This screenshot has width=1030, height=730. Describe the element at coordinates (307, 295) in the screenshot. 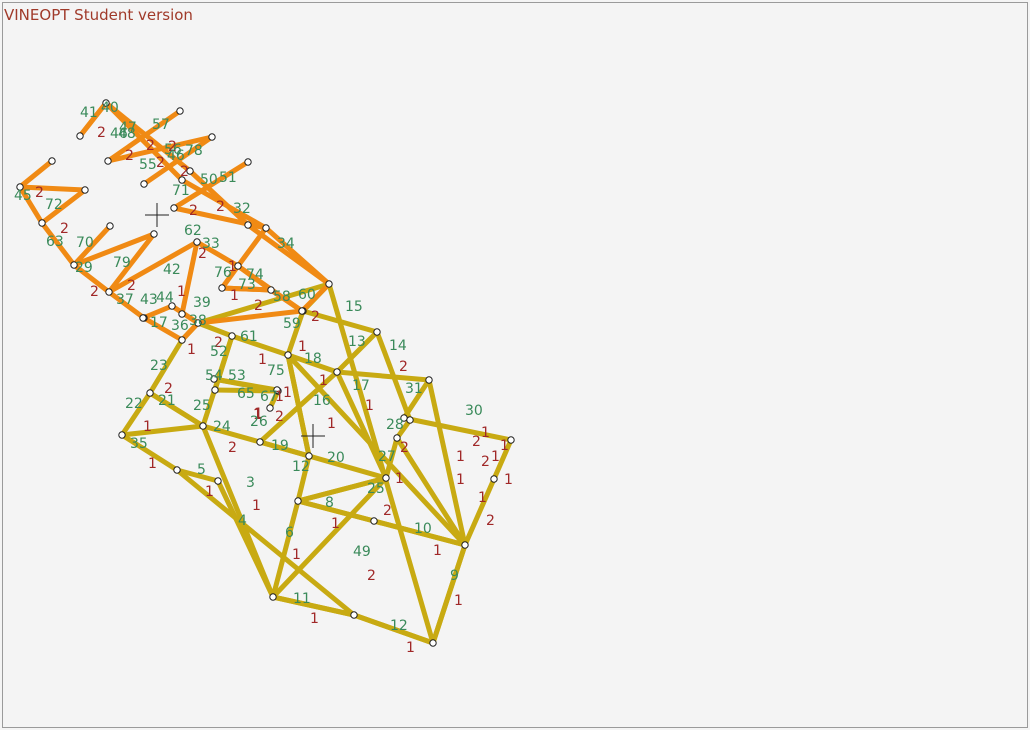

I see `segment-id-label: 60` at that location.